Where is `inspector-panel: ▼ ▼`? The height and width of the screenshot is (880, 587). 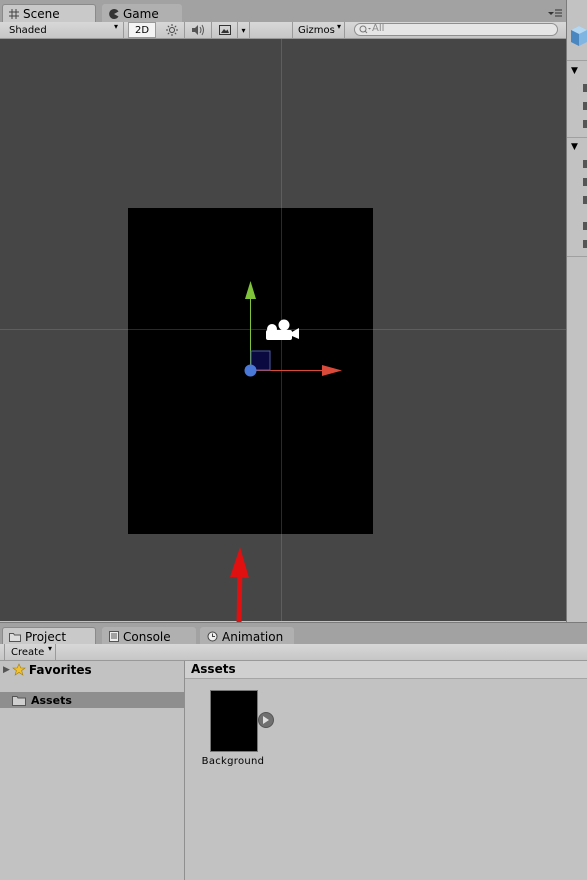 inspector-panel: ▼ ▼ is located at coordinates (576, 311).